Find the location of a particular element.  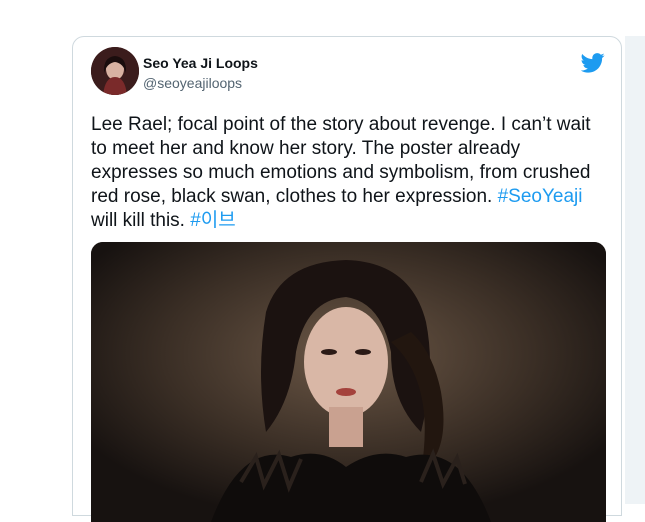

tweet-text-mid: will kill this. is located at coordinates (141, 220).